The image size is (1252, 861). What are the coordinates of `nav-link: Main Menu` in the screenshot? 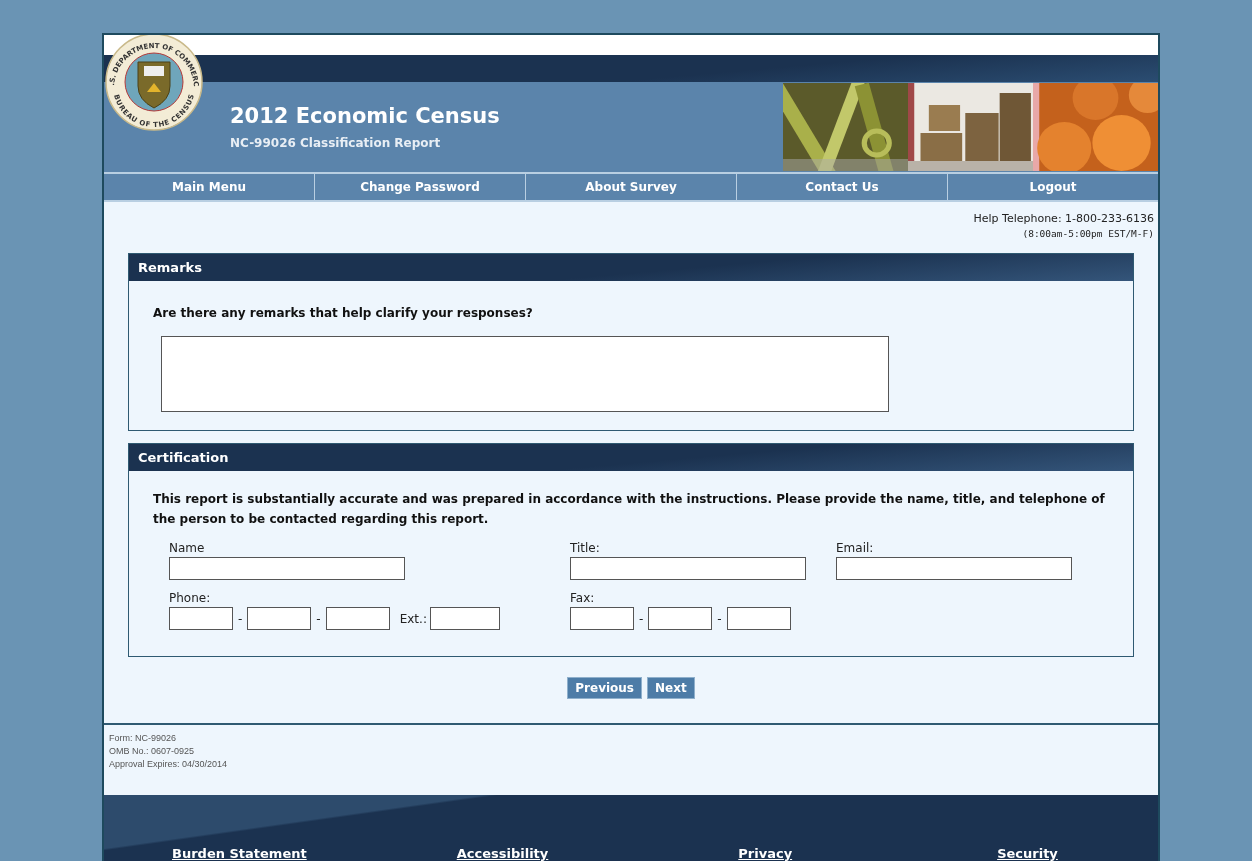 It's located at (209, 187).